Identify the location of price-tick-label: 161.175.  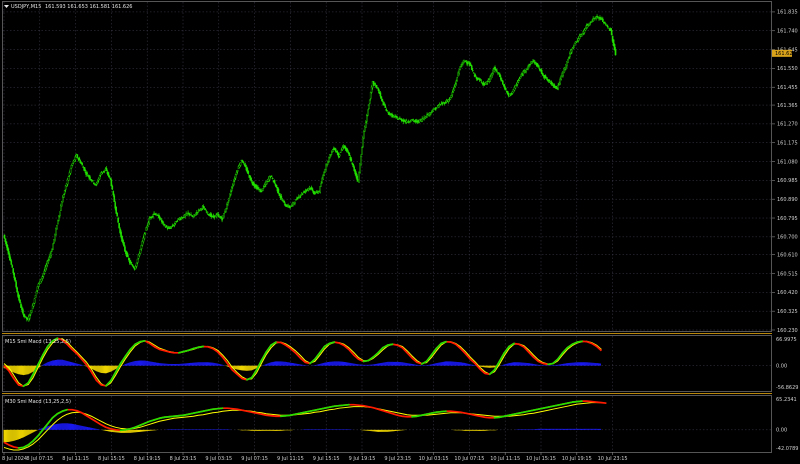
(787, 144).